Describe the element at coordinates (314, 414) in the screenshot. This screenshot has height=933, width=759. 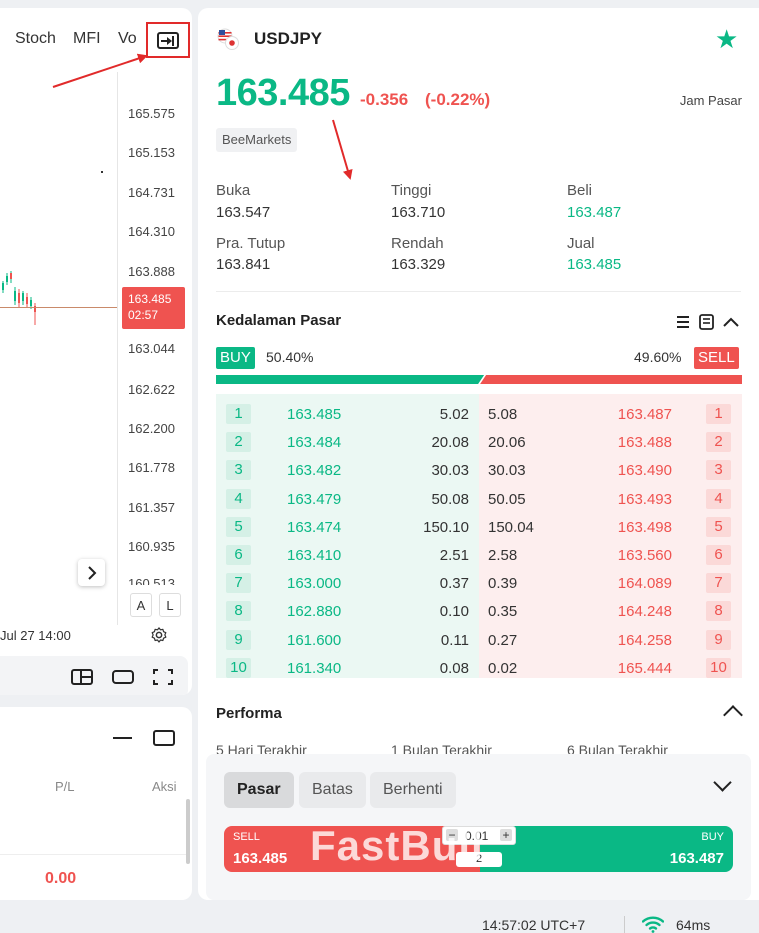
I see `bid-price: 163.485` at that location.